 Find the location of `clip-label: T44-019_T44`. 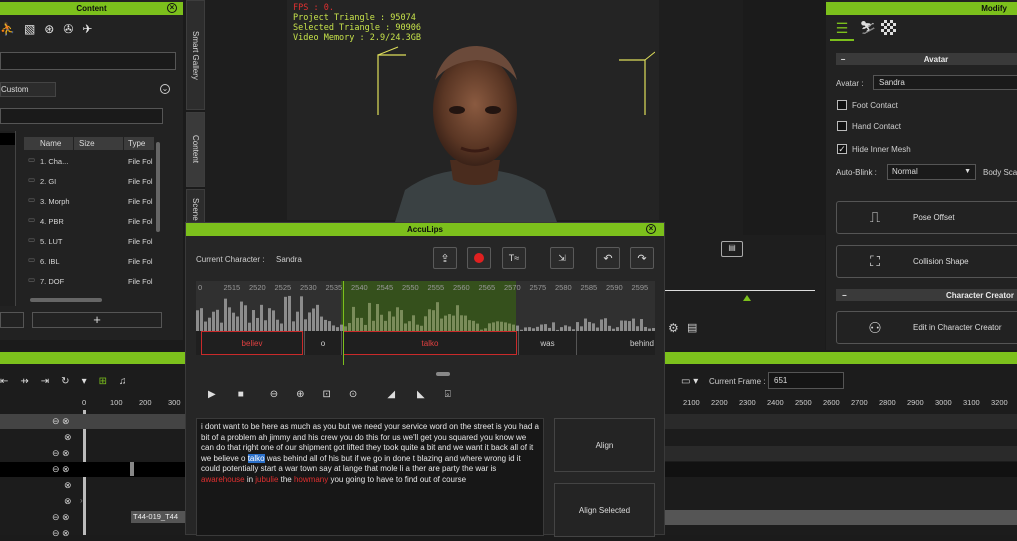

clip-label: T44-019_T44 is located at coordinates (158, 517).